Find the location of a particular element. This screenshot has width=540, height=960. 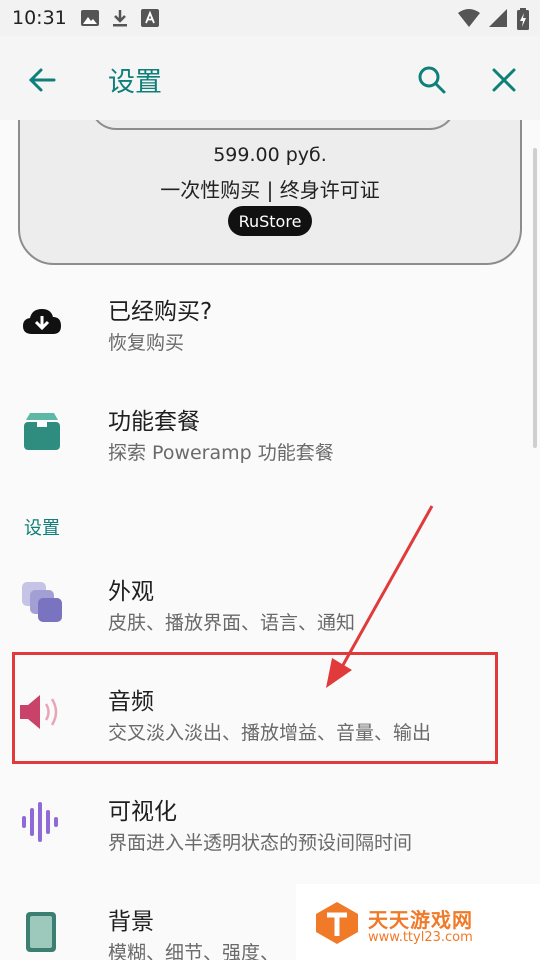

search-icon is located at coordinates (432, 80).